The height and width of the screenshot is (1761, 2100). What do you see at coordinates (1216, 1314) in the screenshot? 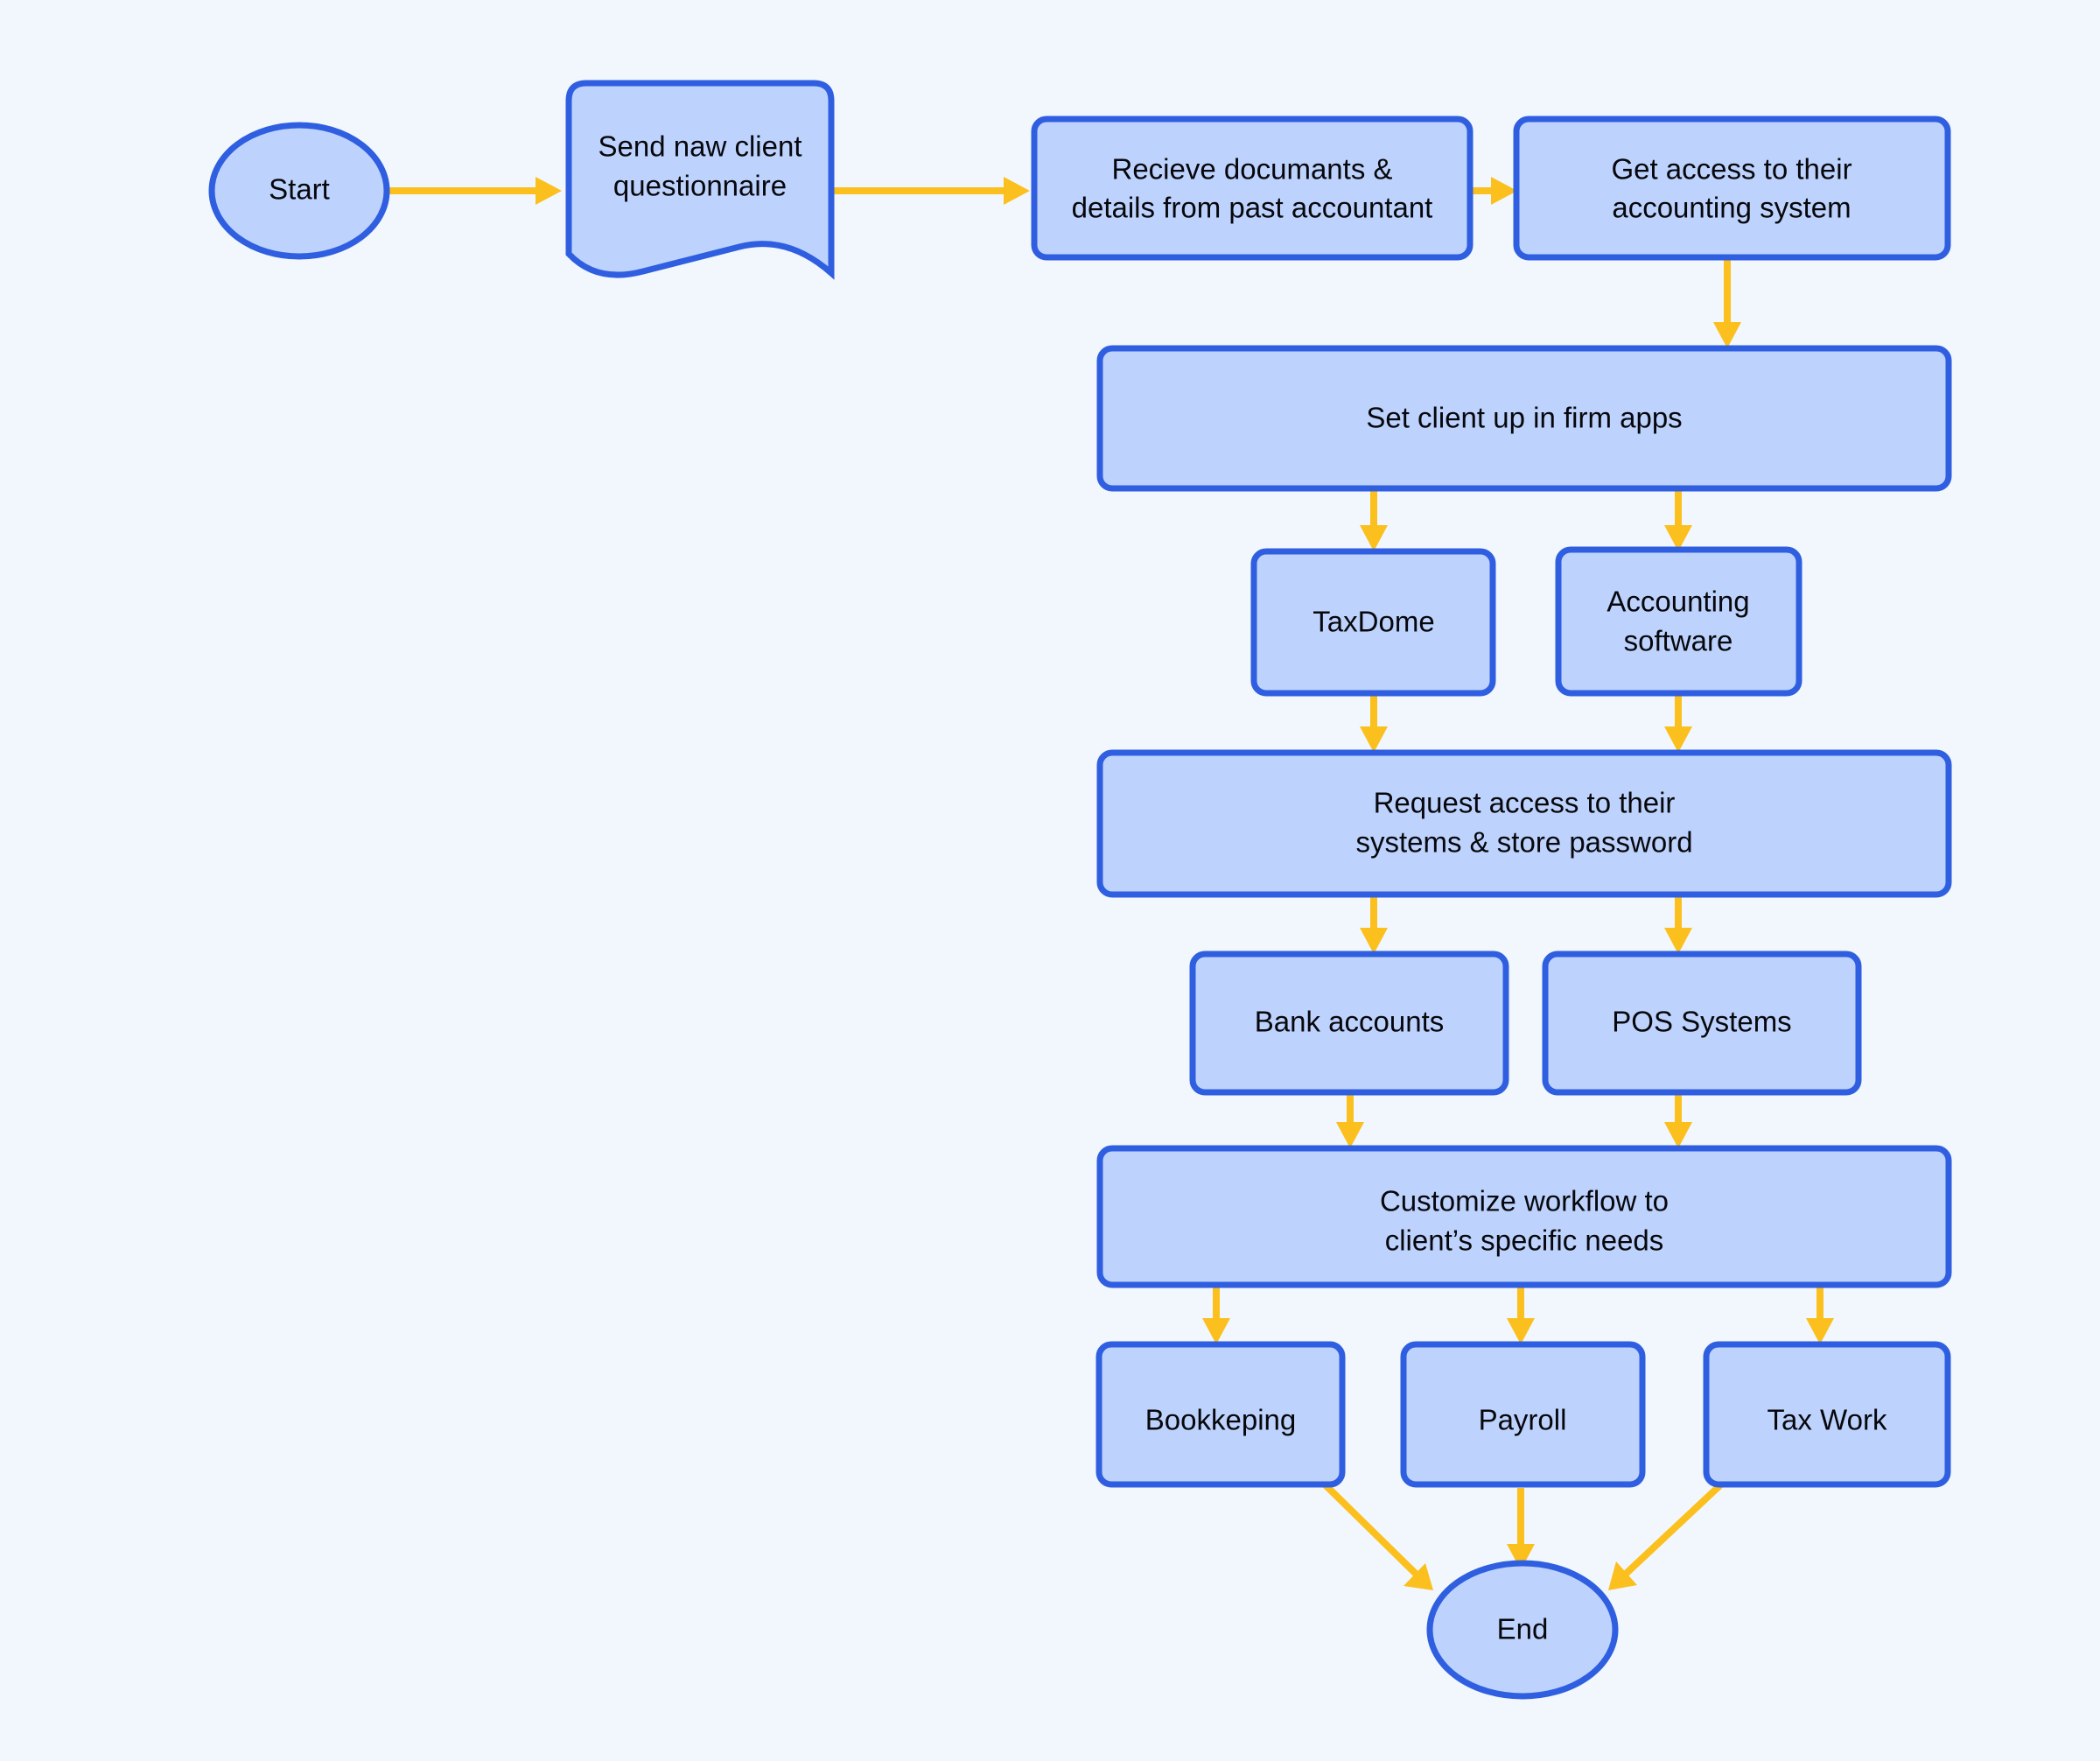
I see `edge-customize-workflow-to-bookkeeping` at bounding box center [1216, 1314].